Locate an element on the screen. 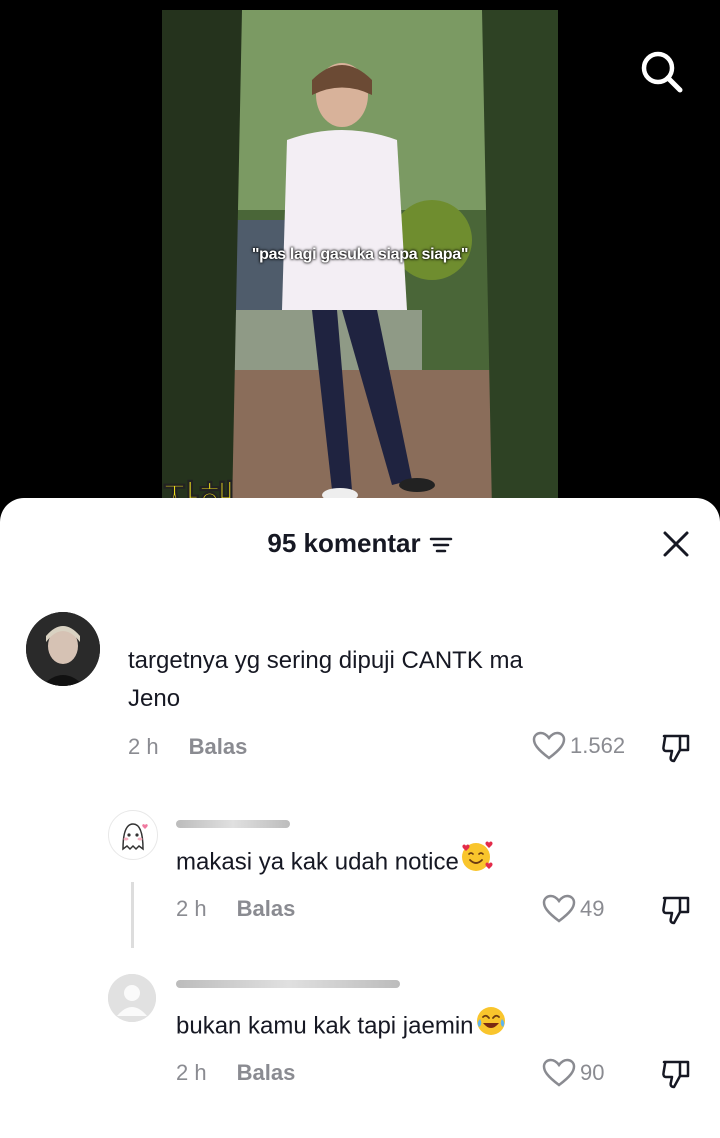 Image resolution: width=720 pixels, height=1138 pixels. reply-text: bukan kamu kak tapi jaemin is located at coordinates (325, 1026).